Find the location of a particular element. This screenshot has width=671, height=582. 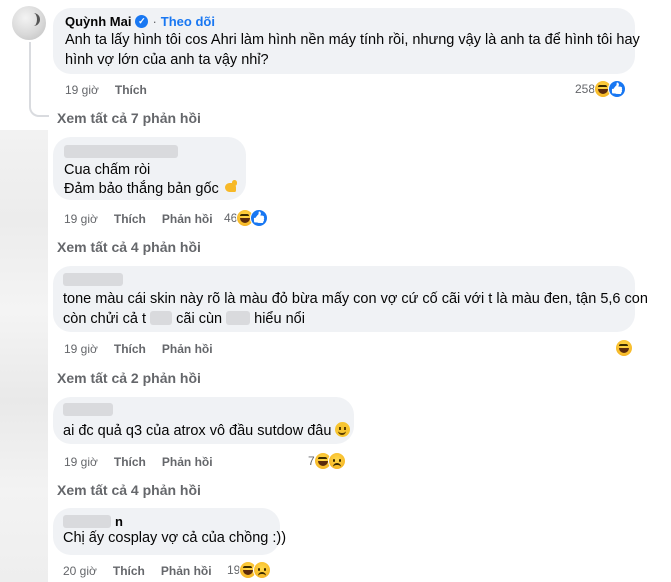

comment-text-line: ai đc quả q3 của atrox vô đầu sutdow đâu is located at coordinates (207, 431).